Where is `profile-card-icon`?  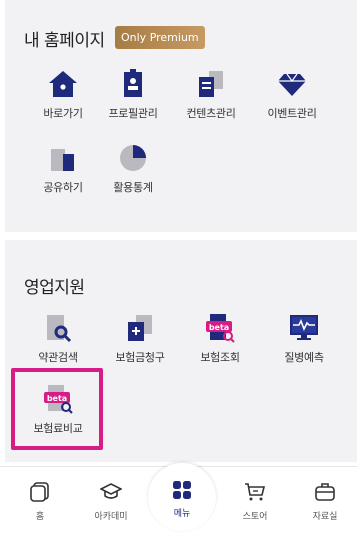
profile-card-icon is located at coordinates (133, 83).